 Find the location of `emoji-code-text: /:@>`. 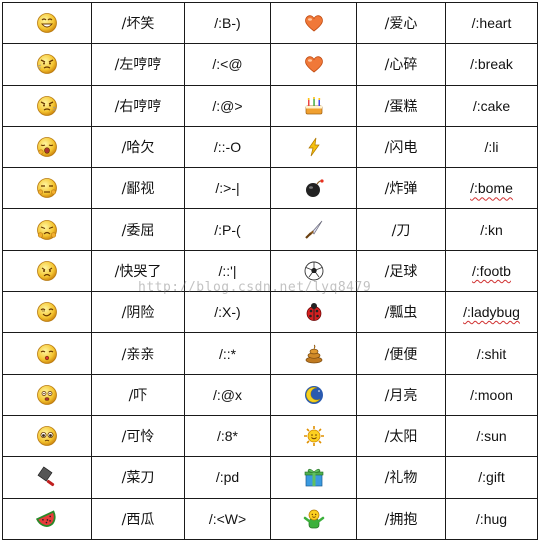

emoji-code-text: /:@> is located at coordinates (227, 105).